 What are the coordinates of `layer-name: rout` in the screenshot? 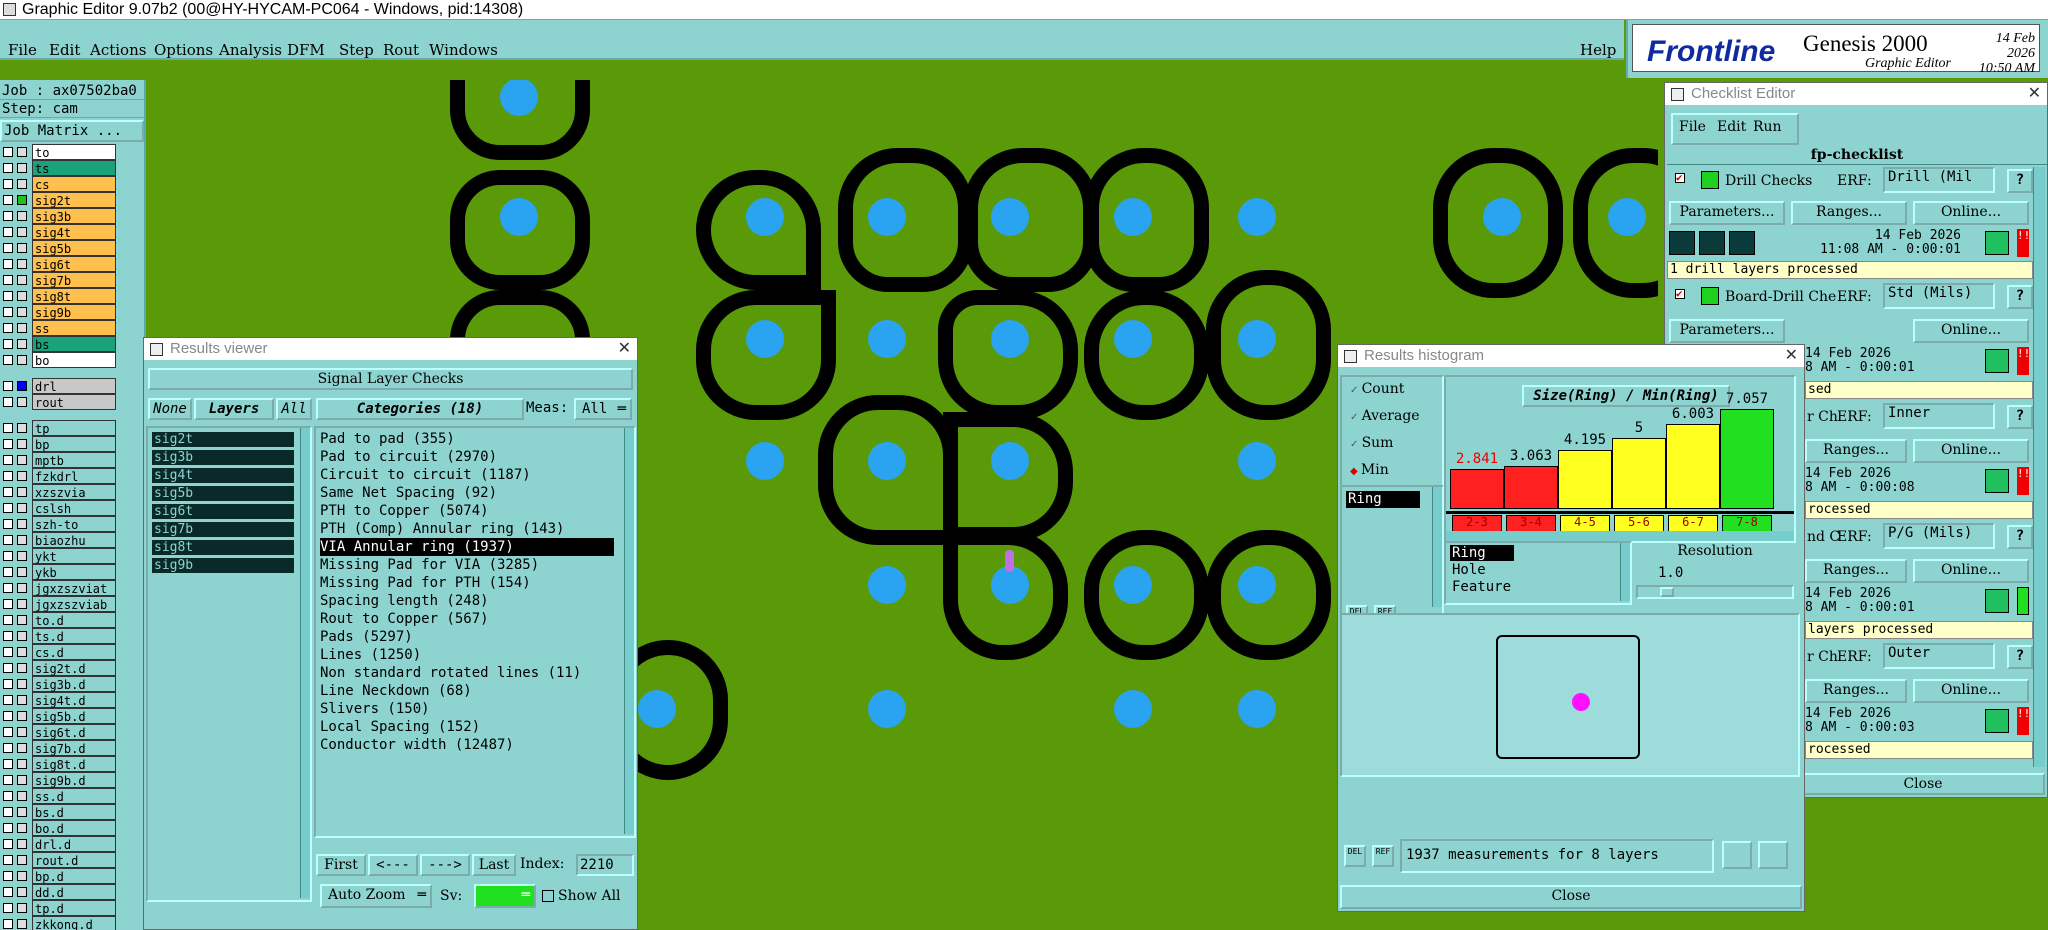 It's located at (74, 402).